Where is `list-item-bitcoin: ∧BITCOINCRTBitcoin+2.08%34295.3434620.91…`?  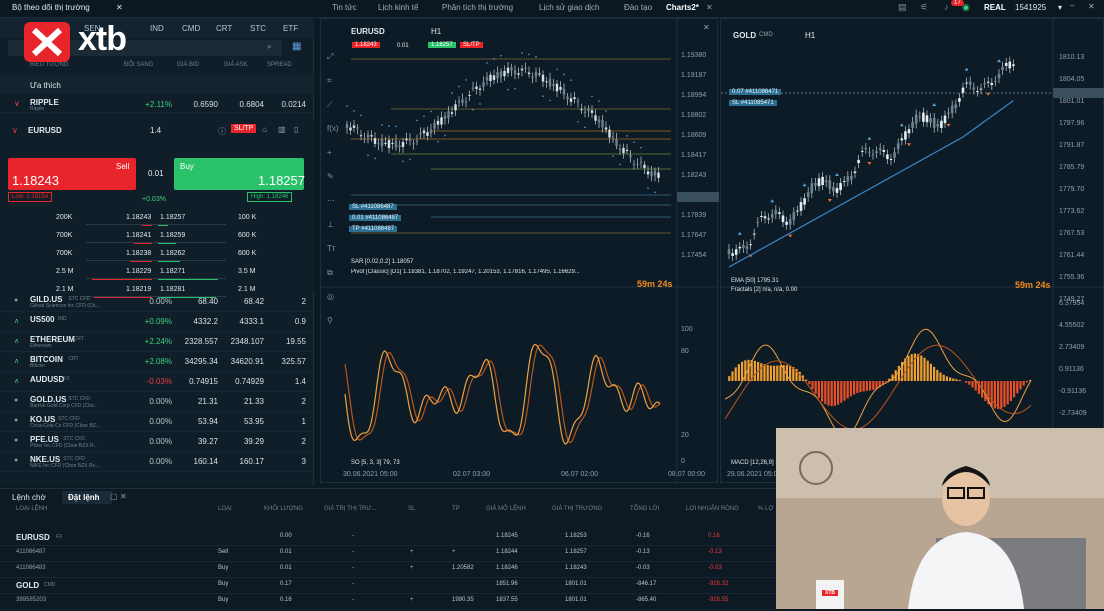
list-item-bitcoin: ∧BITCOINCRTBitcoin+2.08%34295.3434620.91… is located at coordinates (157, 362).